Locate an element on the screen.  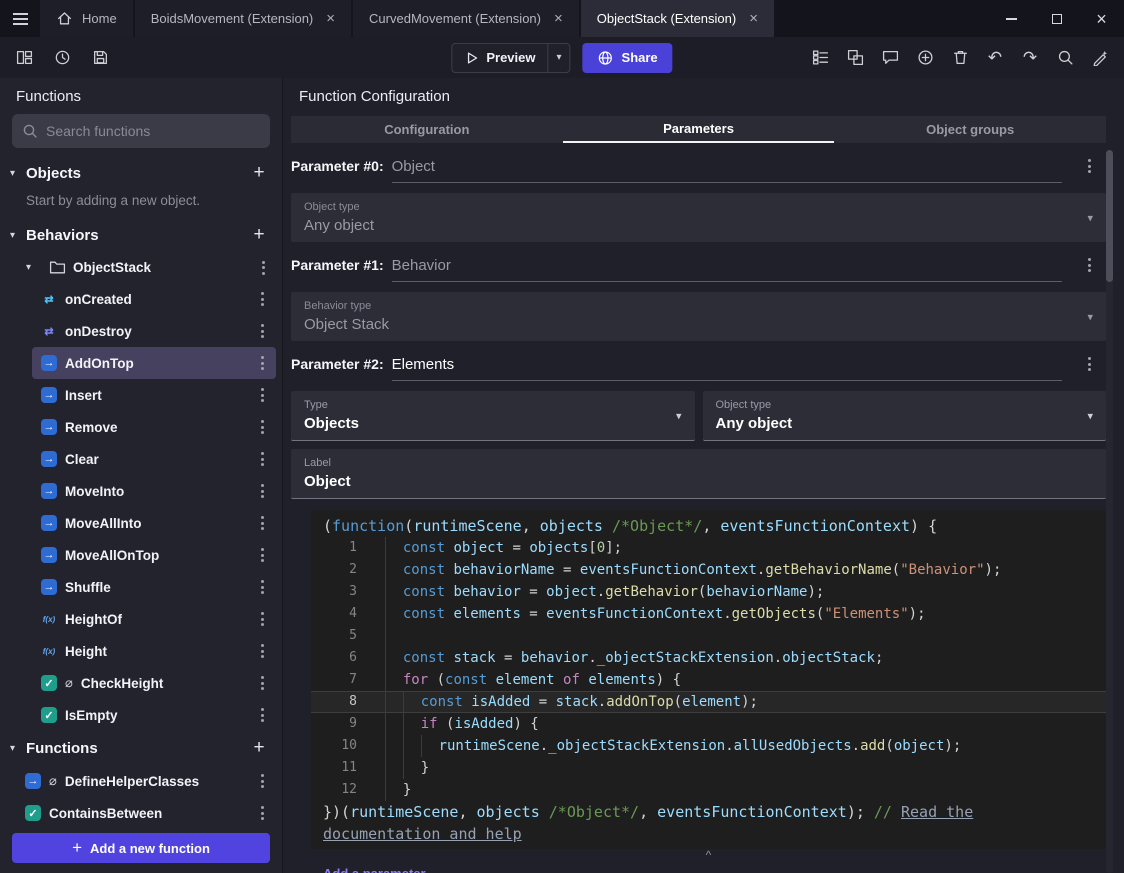
add-object-icon is located at coordinates (925, 58).